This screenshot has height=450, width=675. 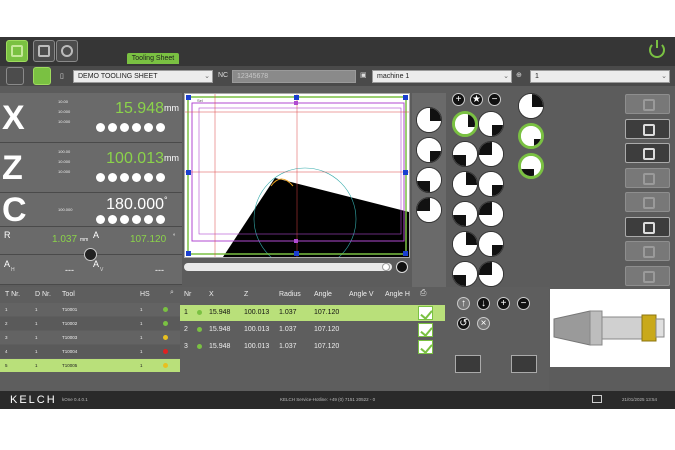 I want to click on folder-icon, so click(x=597, y=399).